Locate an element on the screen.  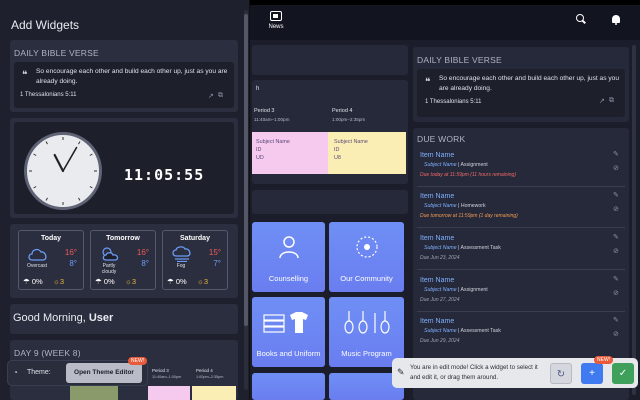
reset-button: ↻ is located at coordinates (561, 373).